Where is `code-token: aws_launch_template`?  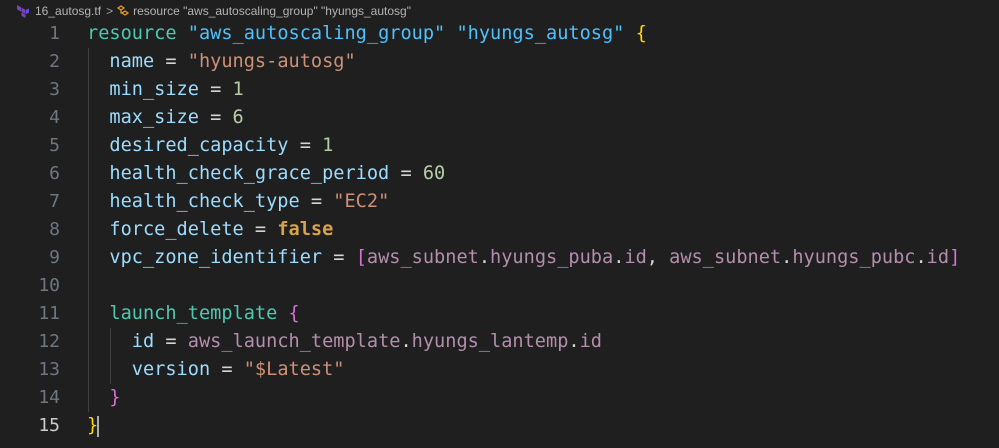 code-token: aws_launch_template is located at coordinates (294, 341).